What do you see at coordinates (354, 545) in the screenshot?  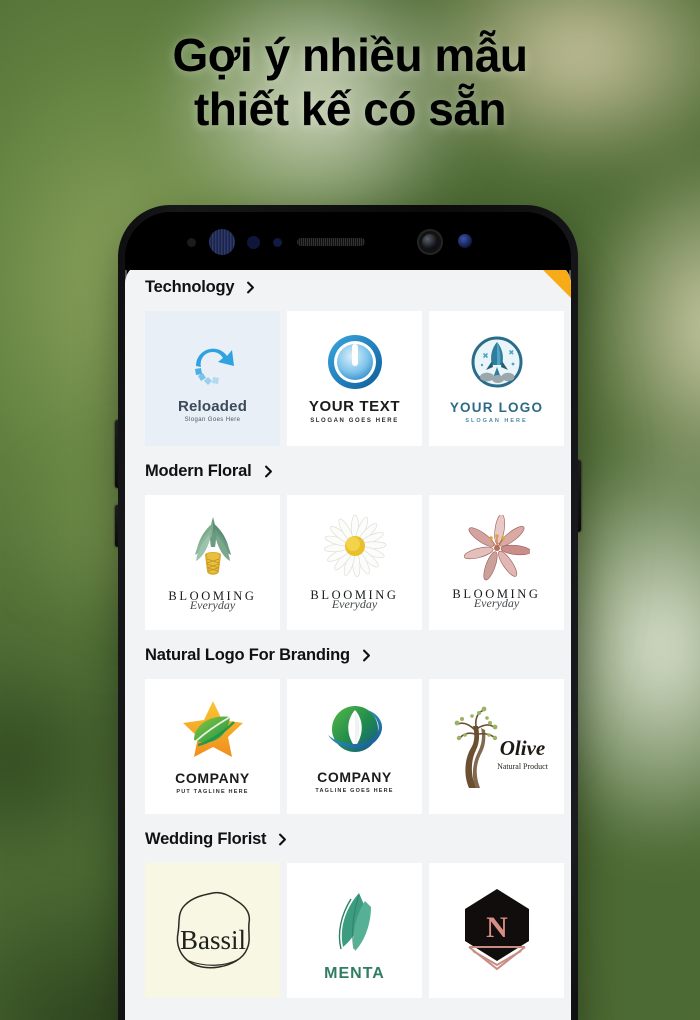 I see `daisy-flower-icon` at bounding box center [354, 545].